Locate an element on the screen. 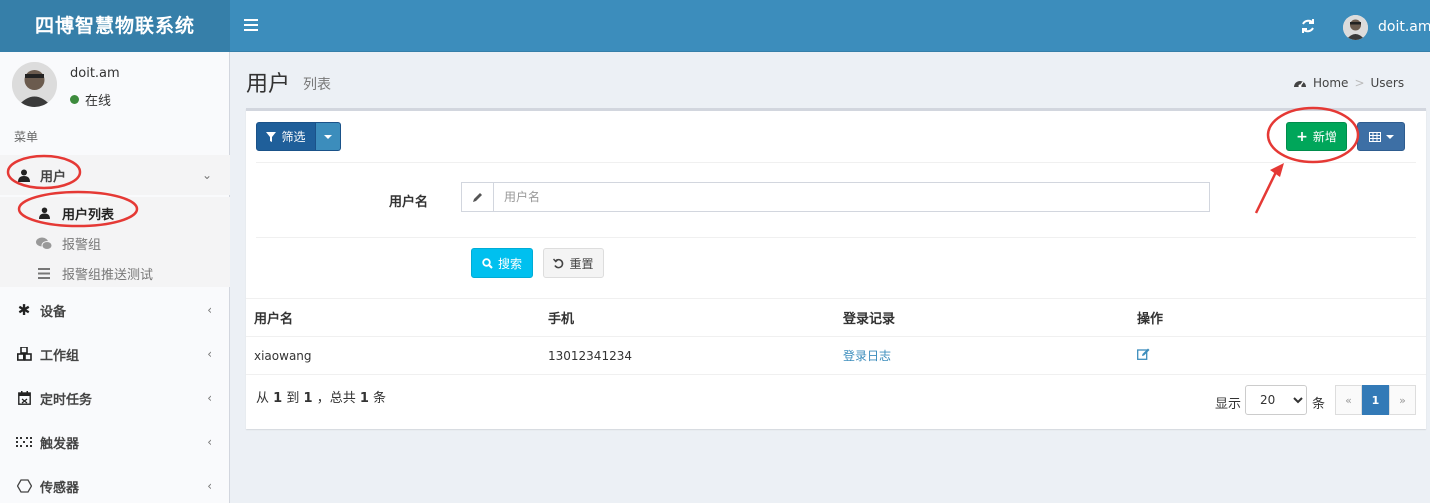 Image resolution: width=1430 pixels, height=503 pixels. sidebar-item-label: 定时任务 is located at coordinates (66, 400).